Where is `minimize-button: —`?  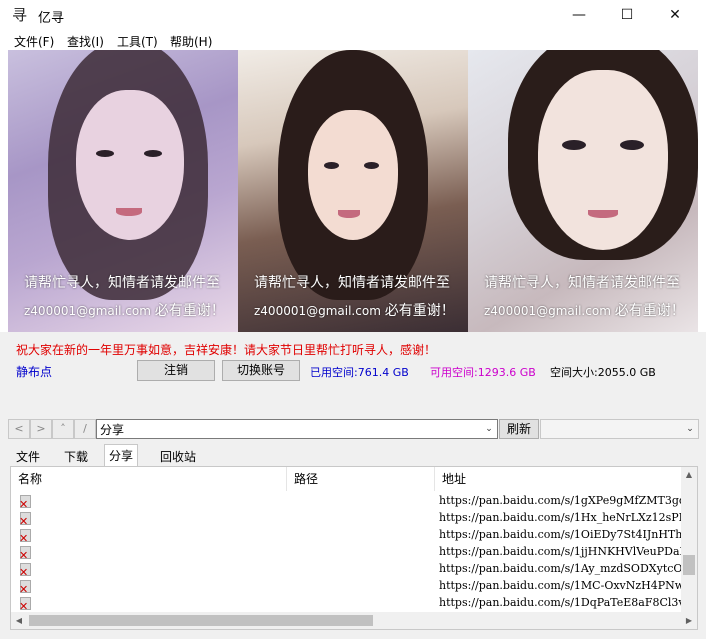
minimize-button: — is located at coordinates (579, 15).